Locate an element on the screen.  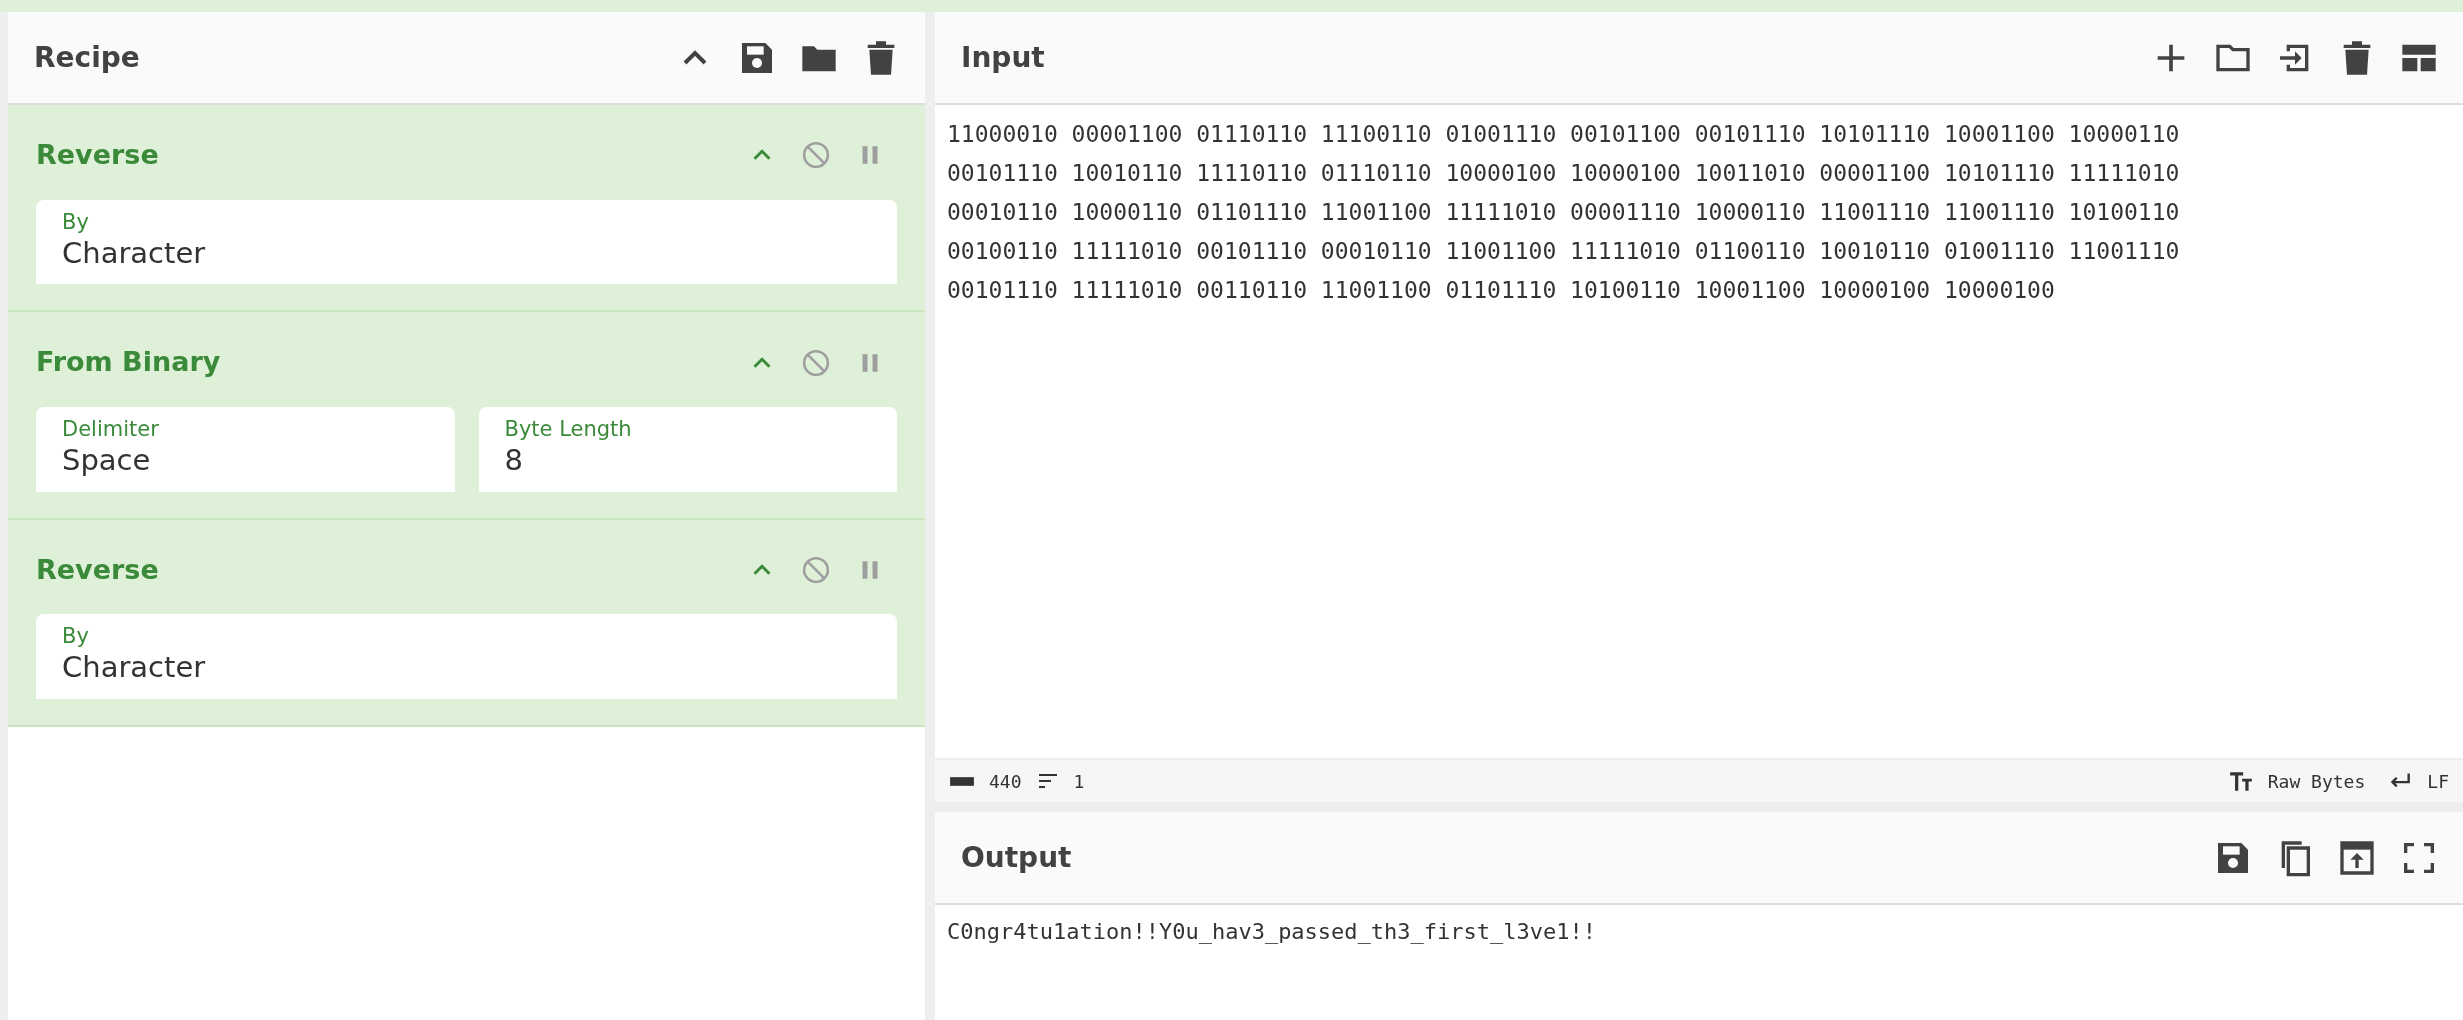
operation-name: From Binary is located at coordinates (128, 362).